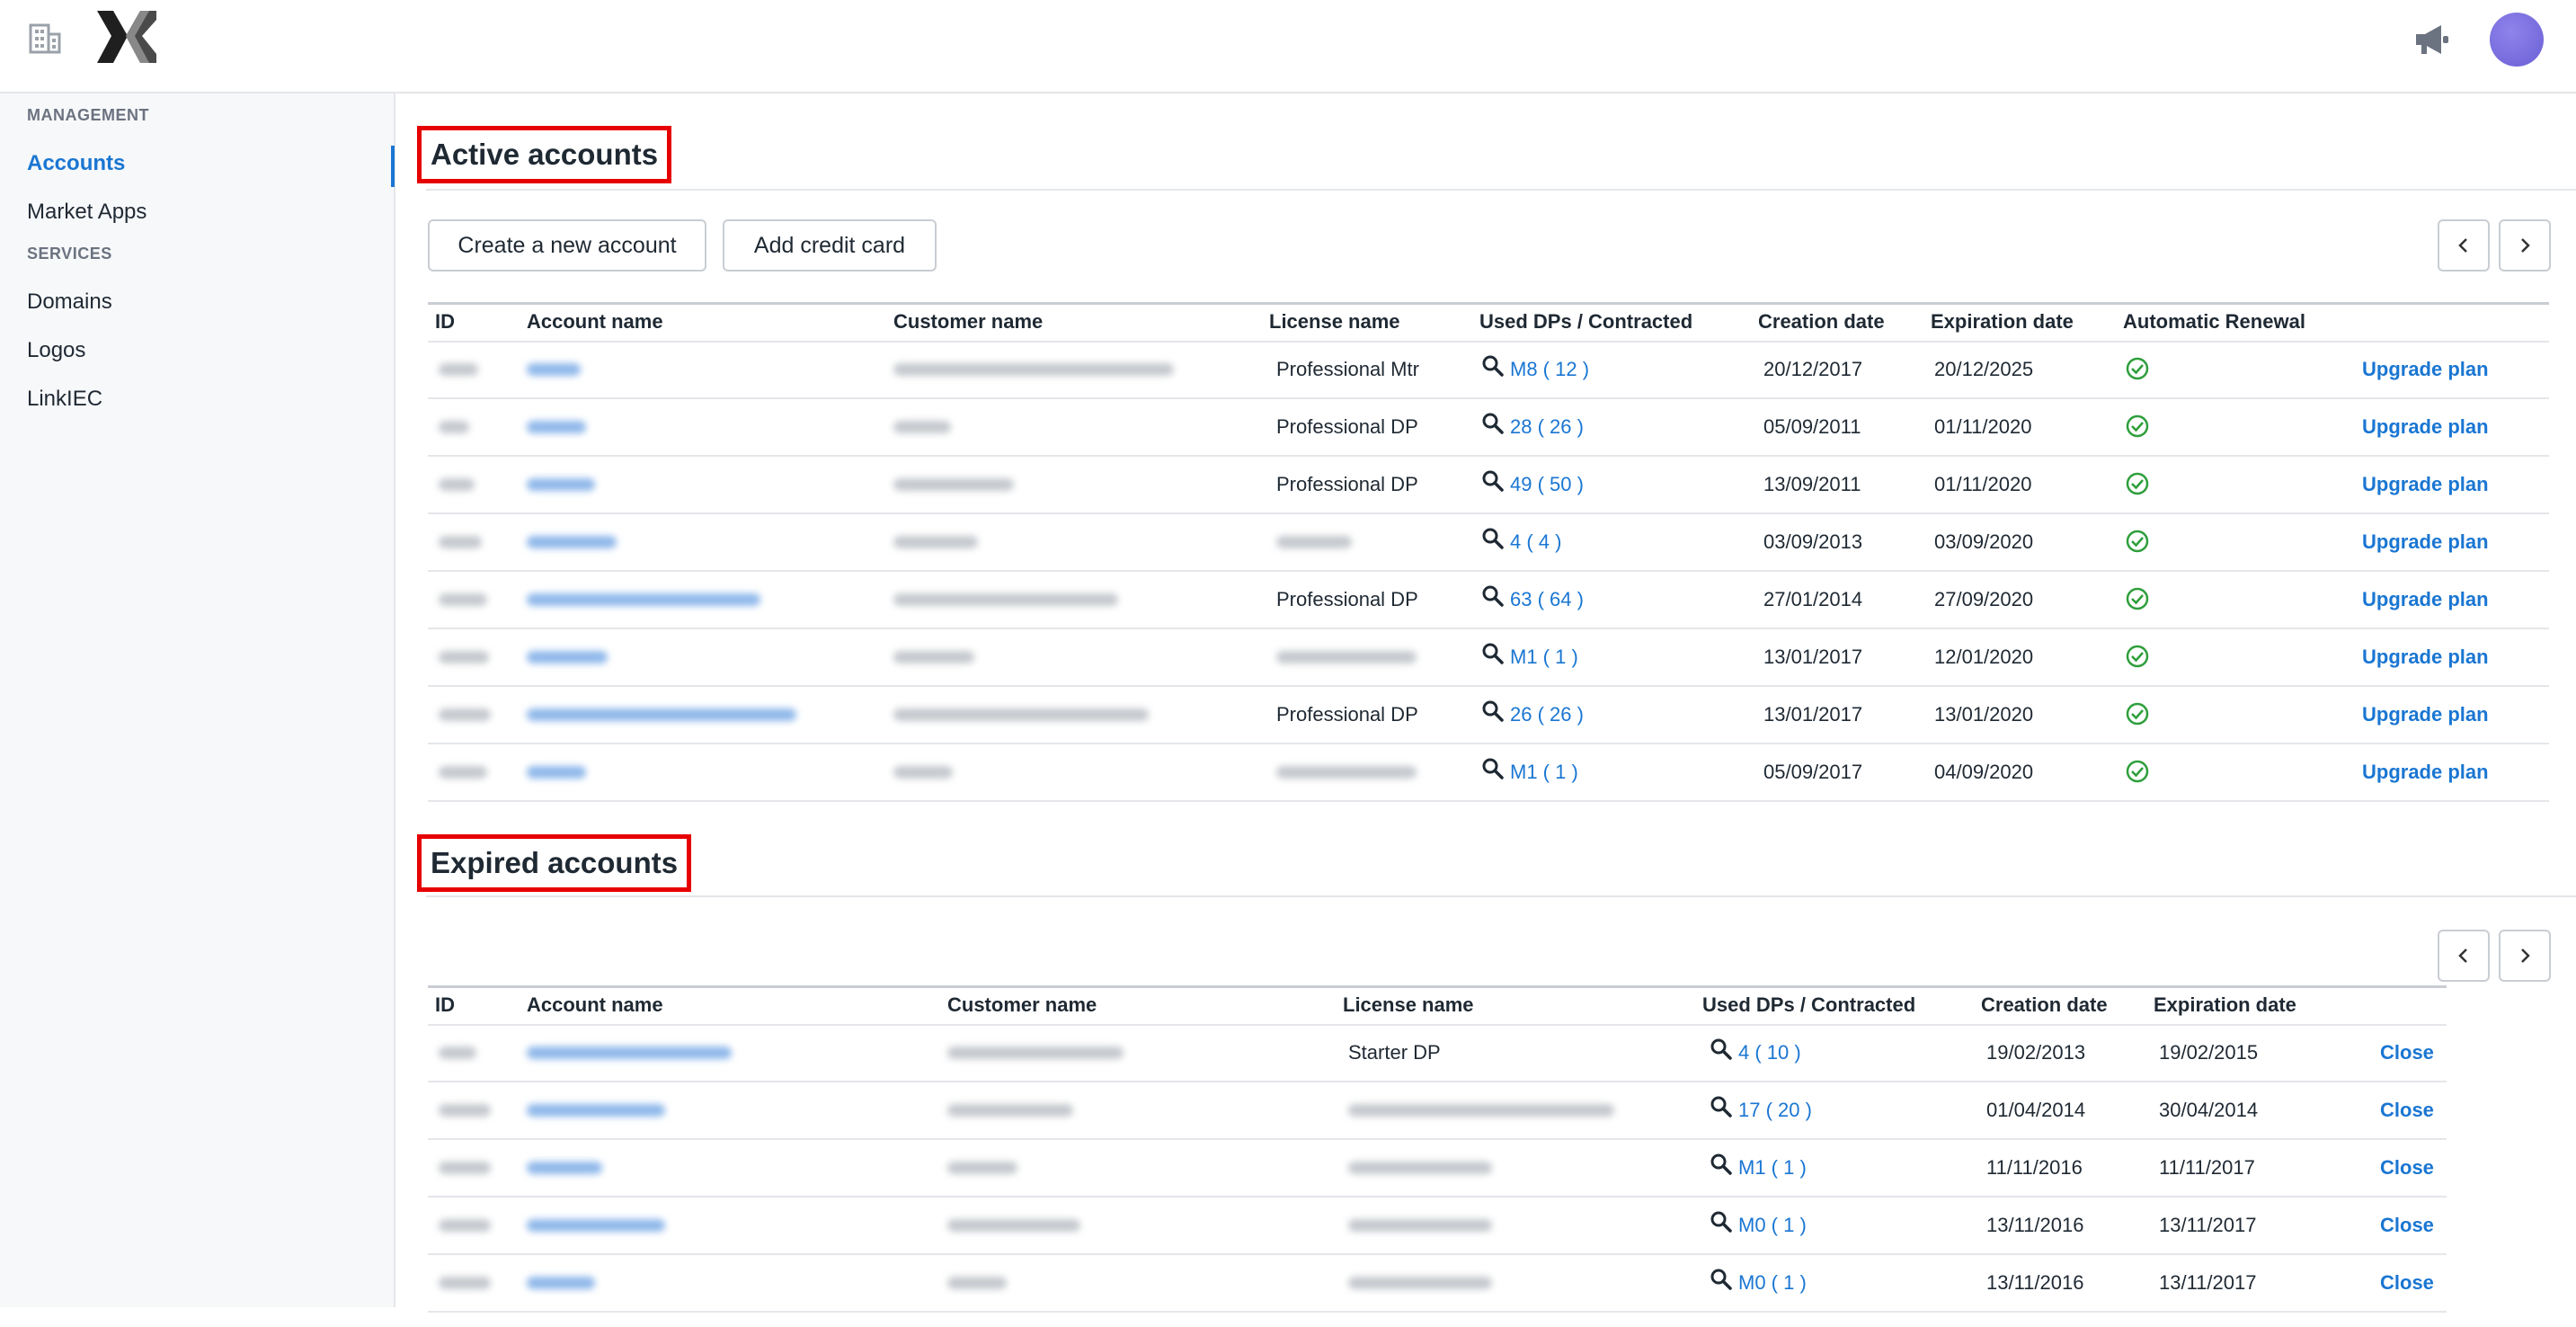 This screenshot has width=2576, height=1327. What do you see at coordinates (2432, 40) in the screenshot?
I see `megaphone-icon` at bounding box center [2432, 40].